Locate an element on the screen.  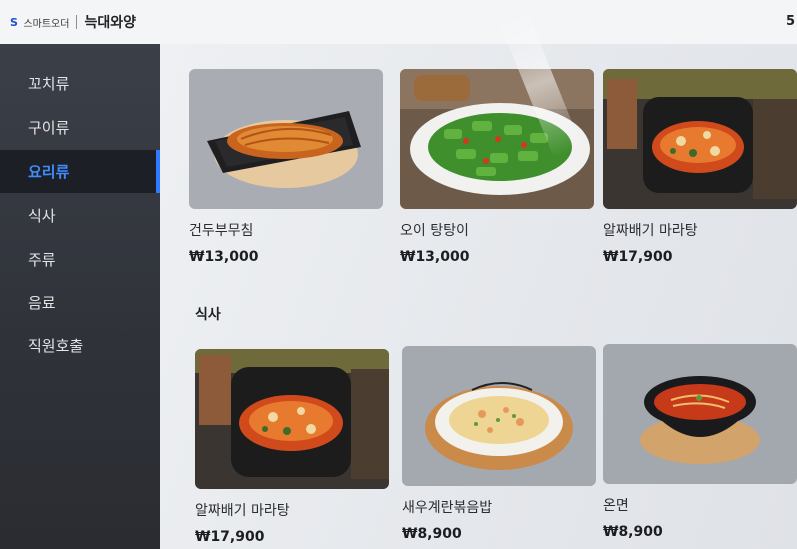
sidebar-item-call-staff: 직원호출 is located at coordinates (80, 345).